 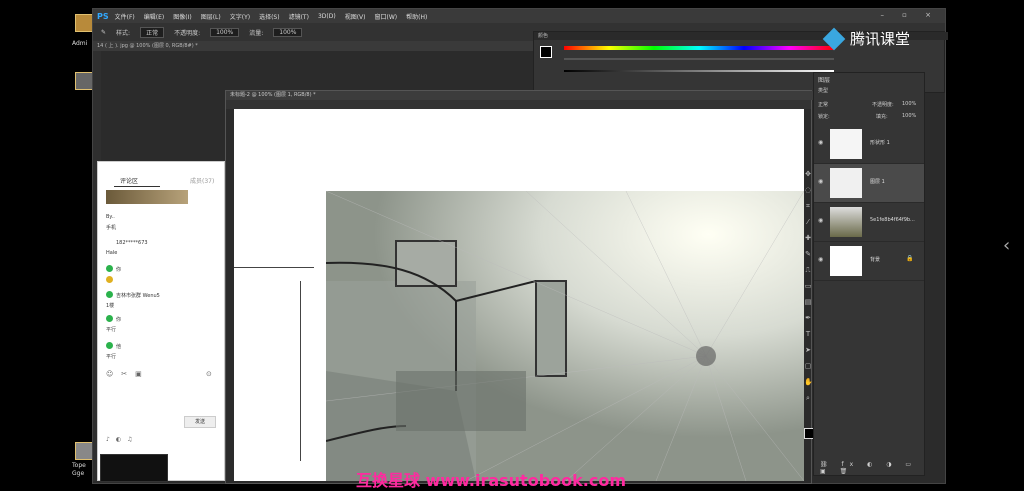 What do you see at coordinates (78, 473) in the screenshot?
I see `desktop-icon-label: Gge` at bounding box center [78, 473].